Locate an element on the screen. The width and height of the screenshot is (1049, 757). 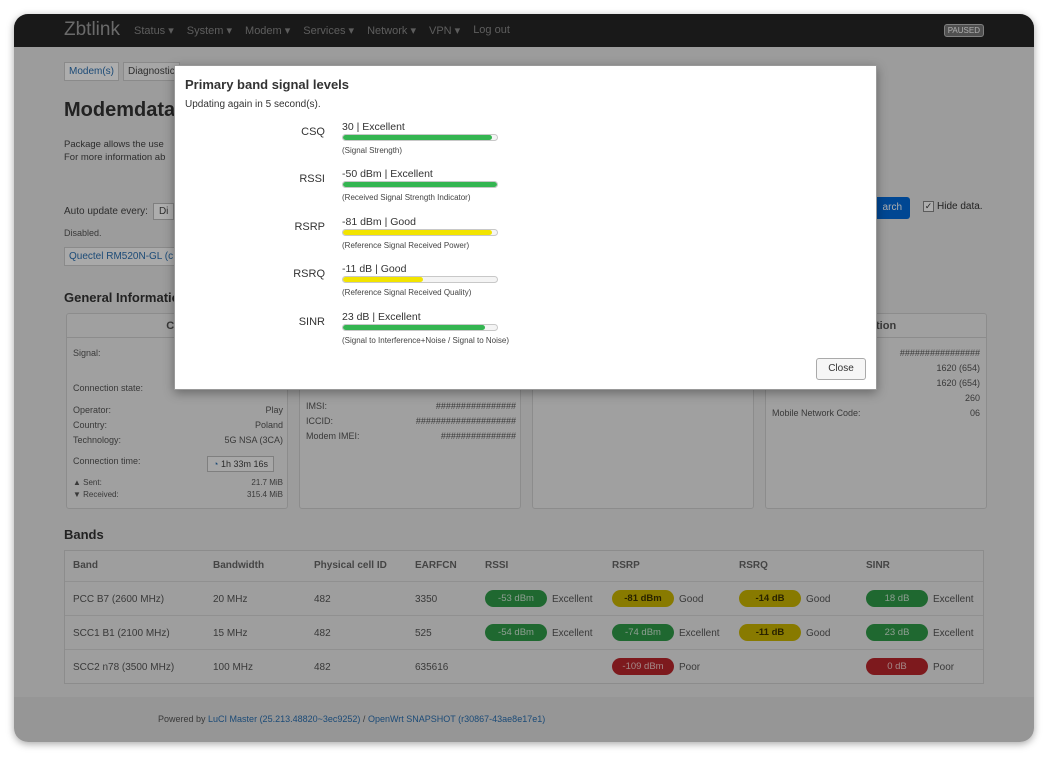
signal-value: -81 dBm | Good is located at coordinates (379, 222).